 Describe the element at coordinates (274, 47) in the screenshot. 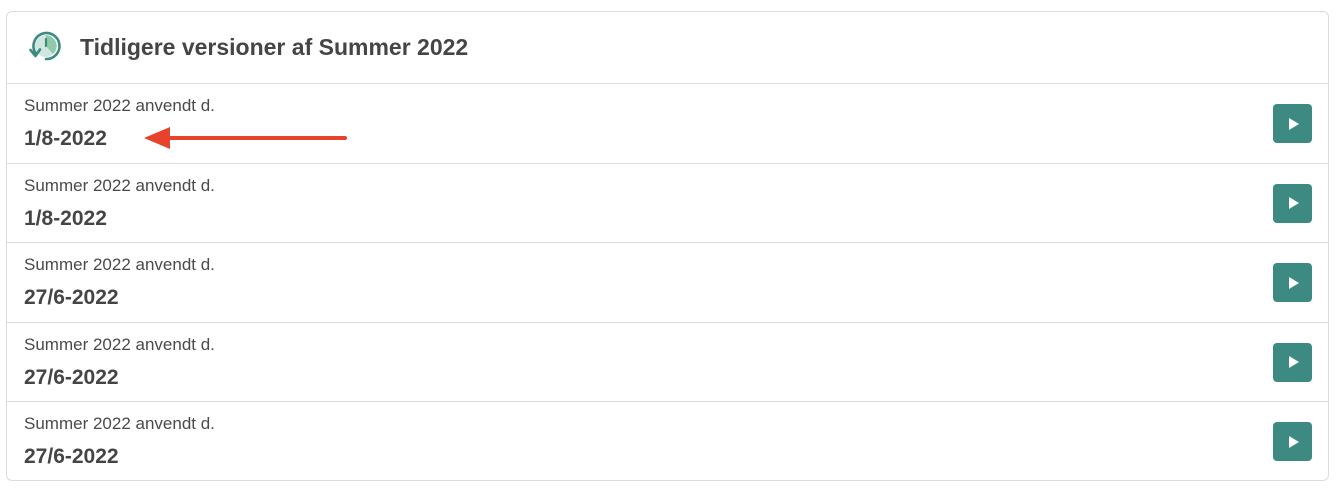

I see `panel-title: Tidligere versioner af Summer 2022` at that location.